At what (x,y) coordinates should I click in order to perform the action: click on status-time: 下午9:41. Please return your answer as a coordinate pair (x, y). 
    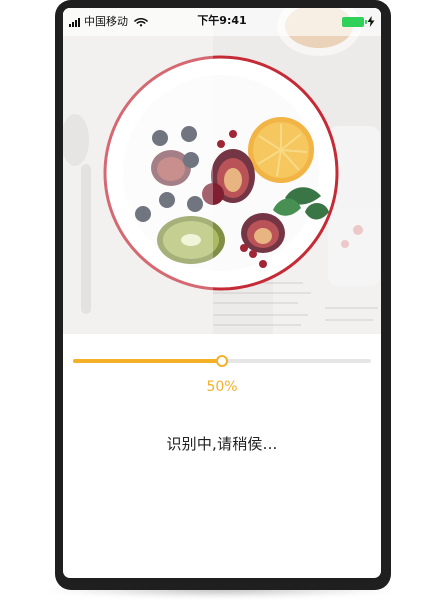
    Looking at the image, I should click on (222, 20).